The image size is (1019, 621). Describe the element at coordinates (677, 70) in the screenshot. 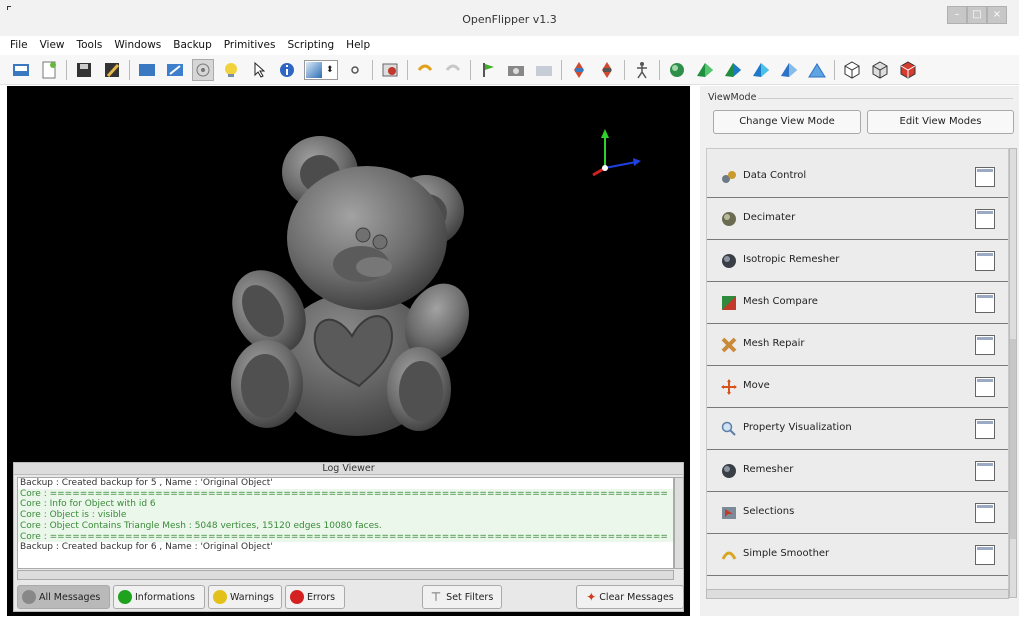

I see `smooth-shaded-icon` at that location.